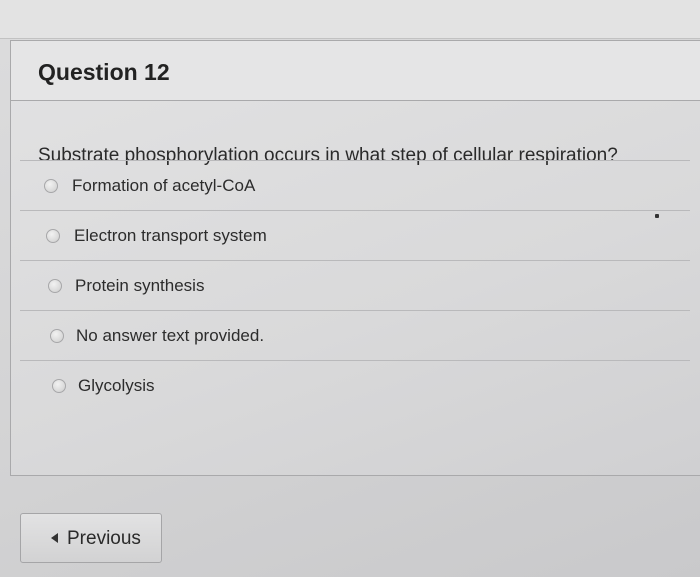 The image size is (700, 577). I want to click on answer-option-electron-transport: Electron transport system, so click(355, 235).